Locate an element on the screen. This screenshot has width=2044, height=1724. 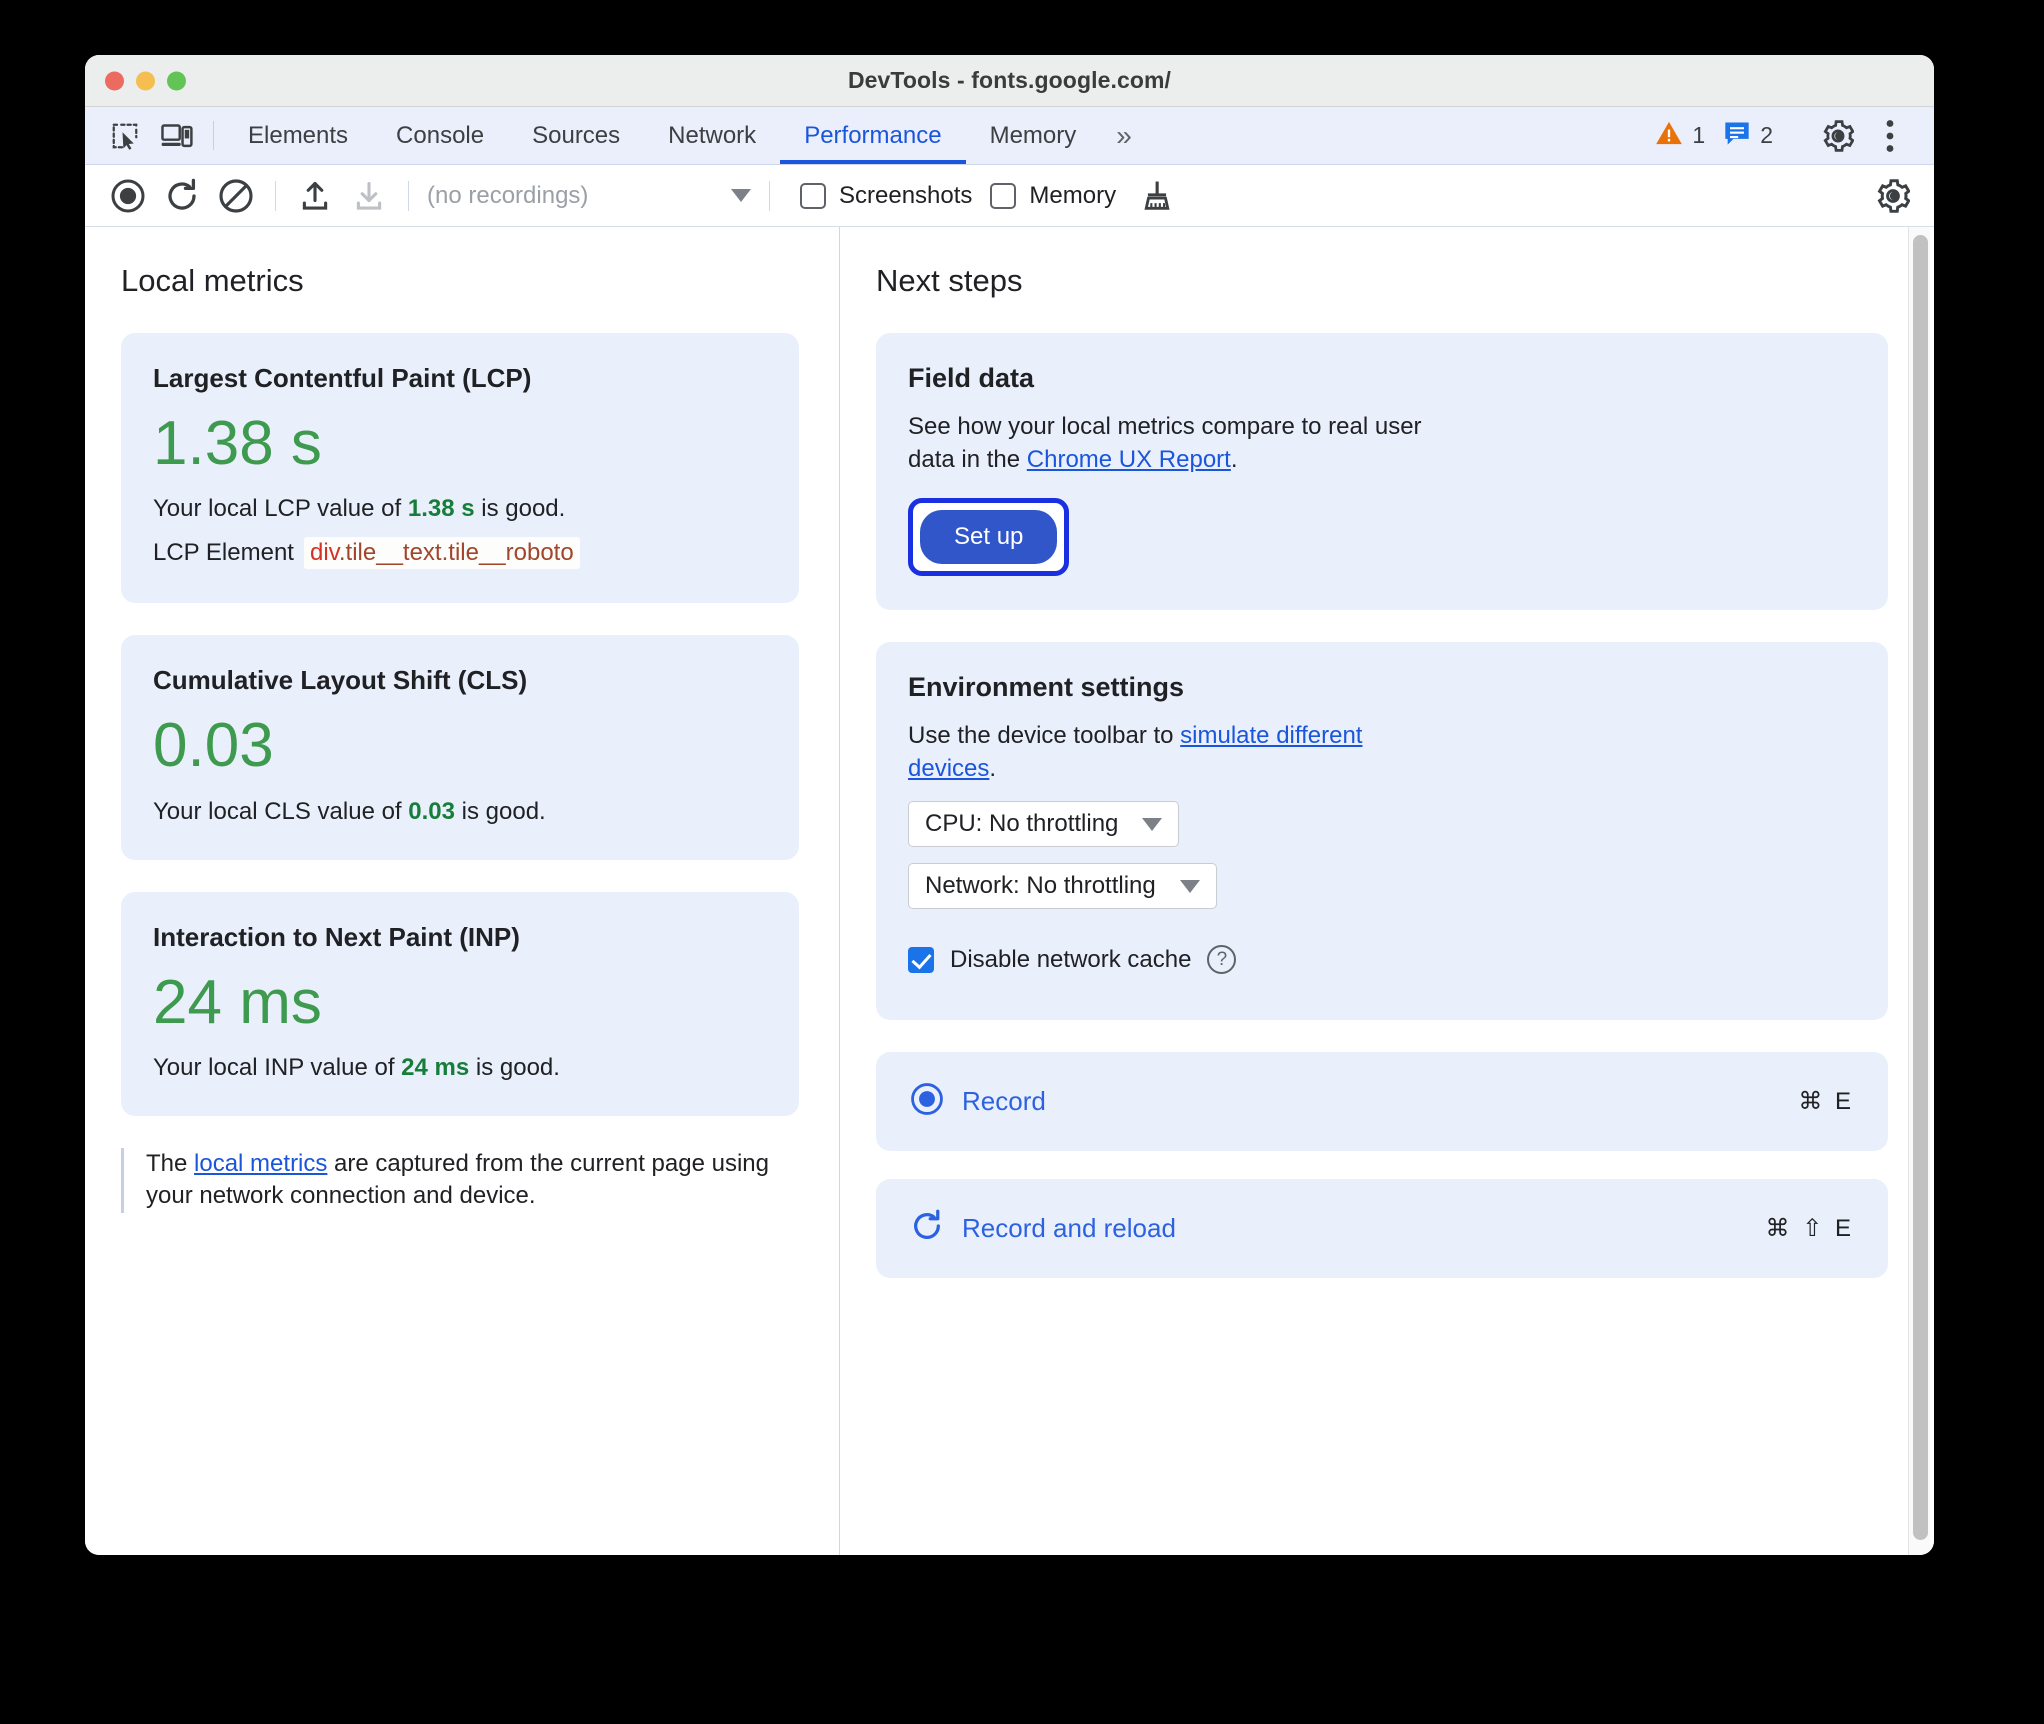
tab-elements: Elements is located at coordinates (298, 135).